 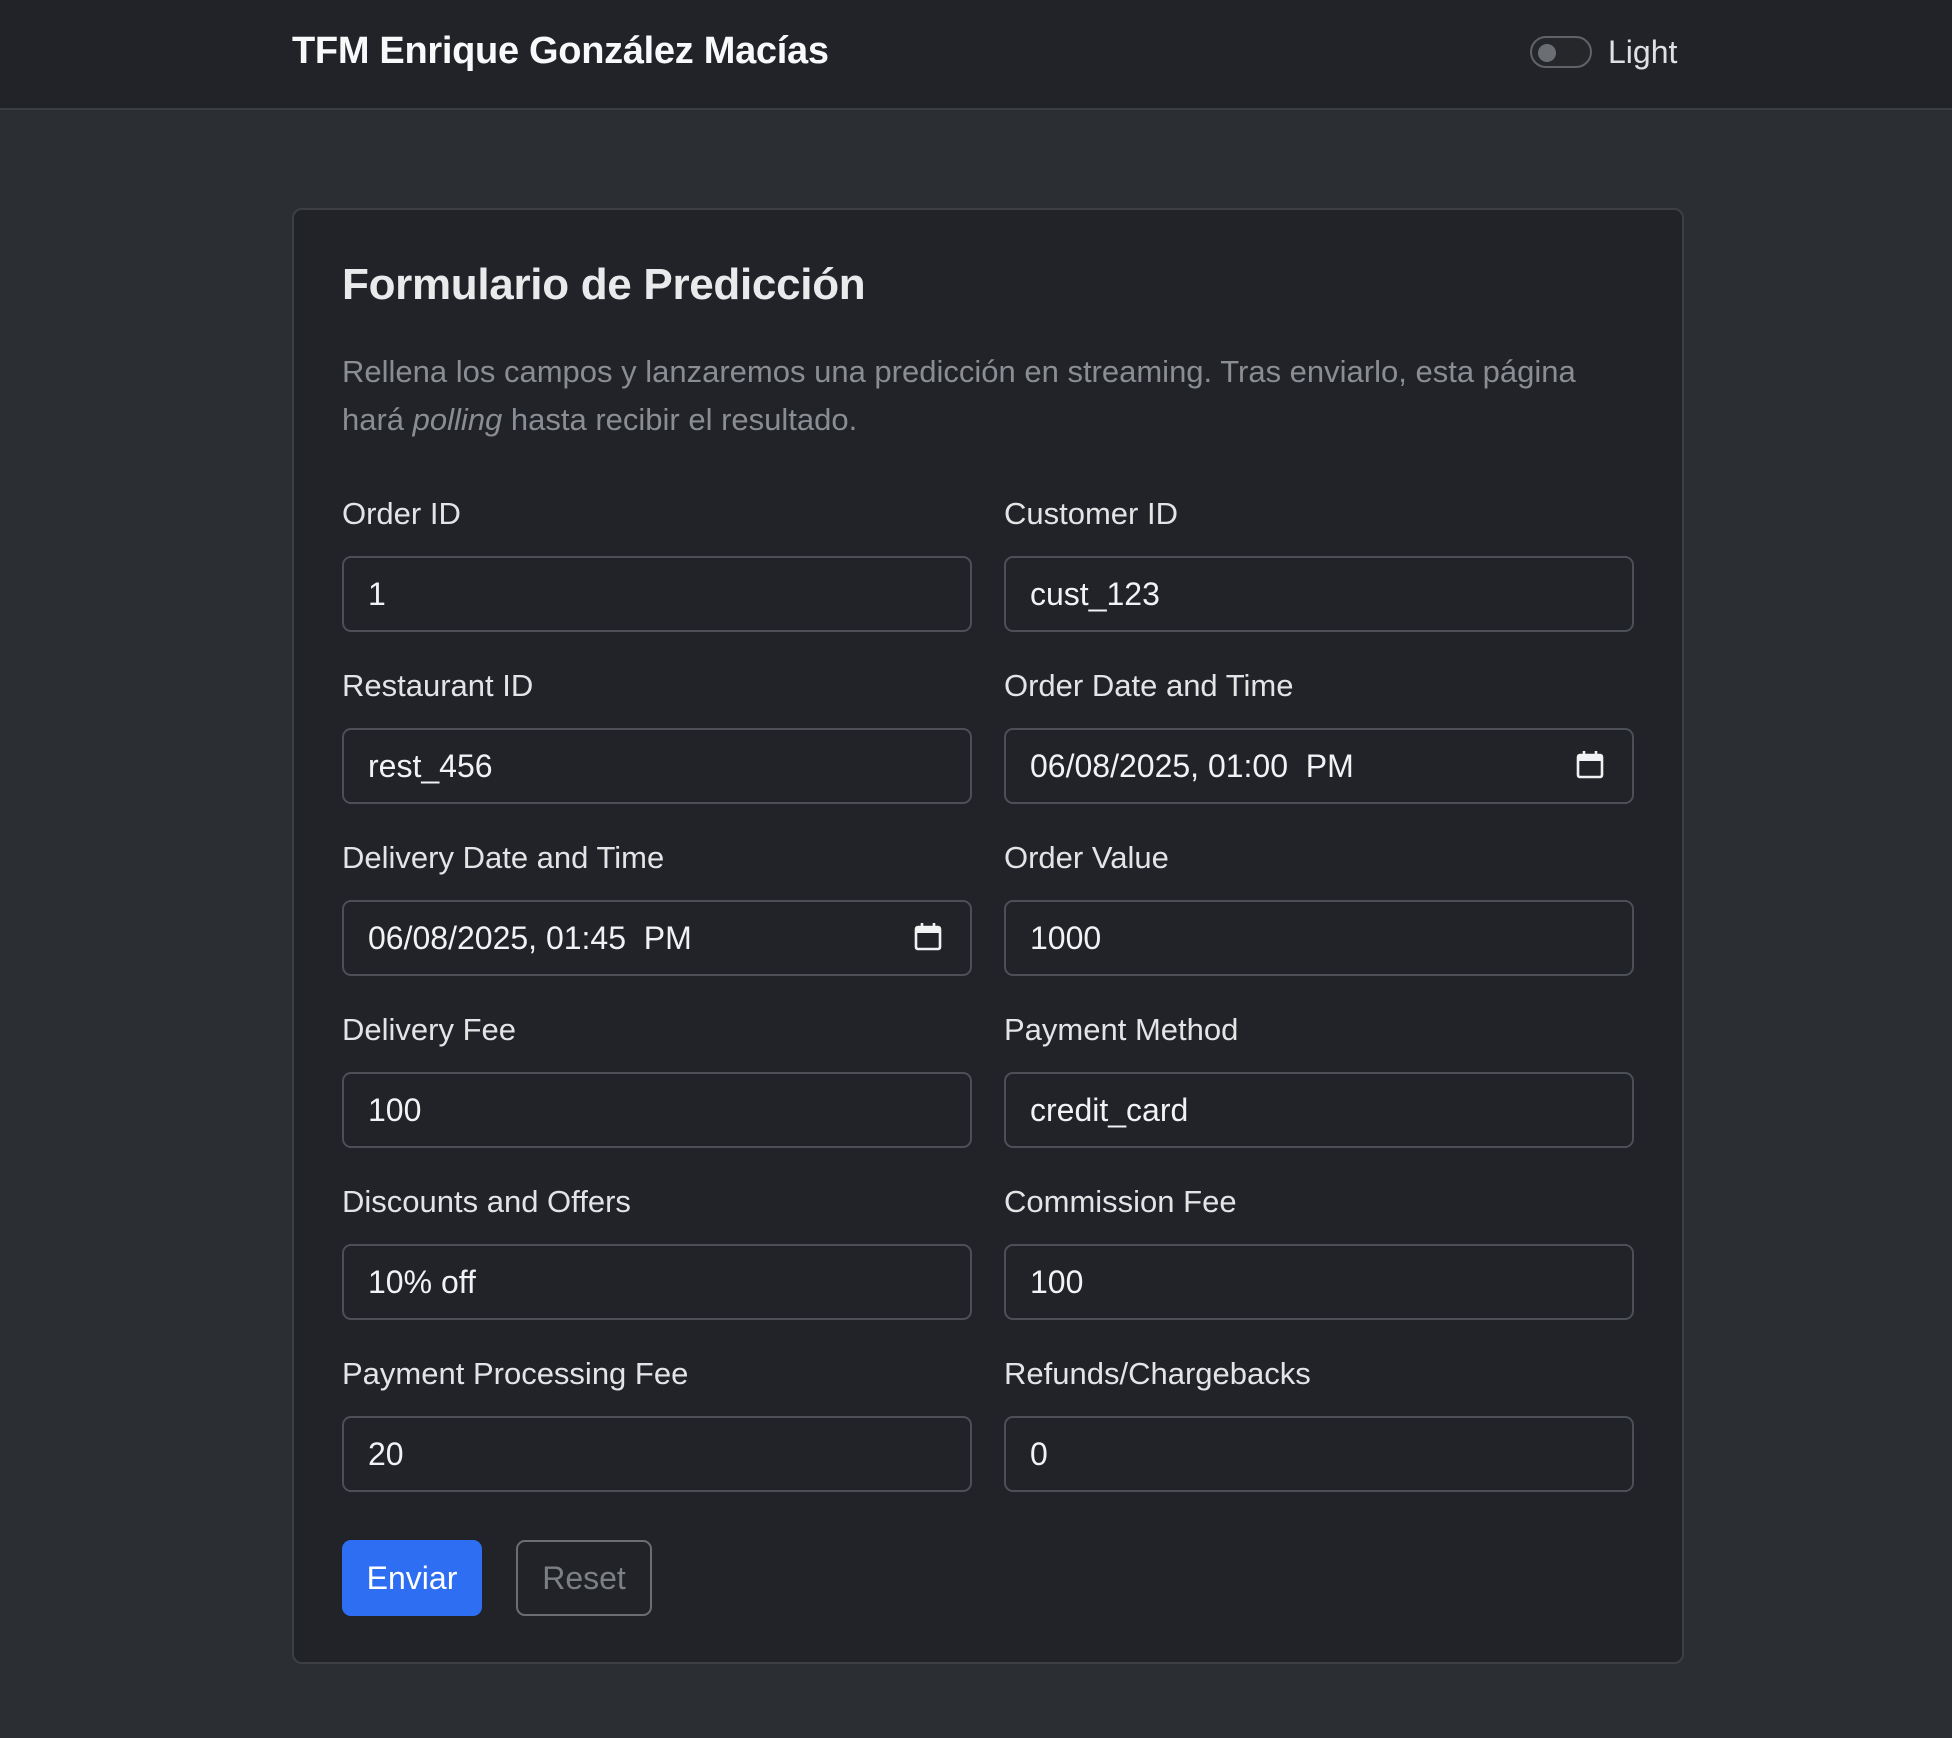 I want to click on order-value-label: Order Value, so click(x=1086, y=857).